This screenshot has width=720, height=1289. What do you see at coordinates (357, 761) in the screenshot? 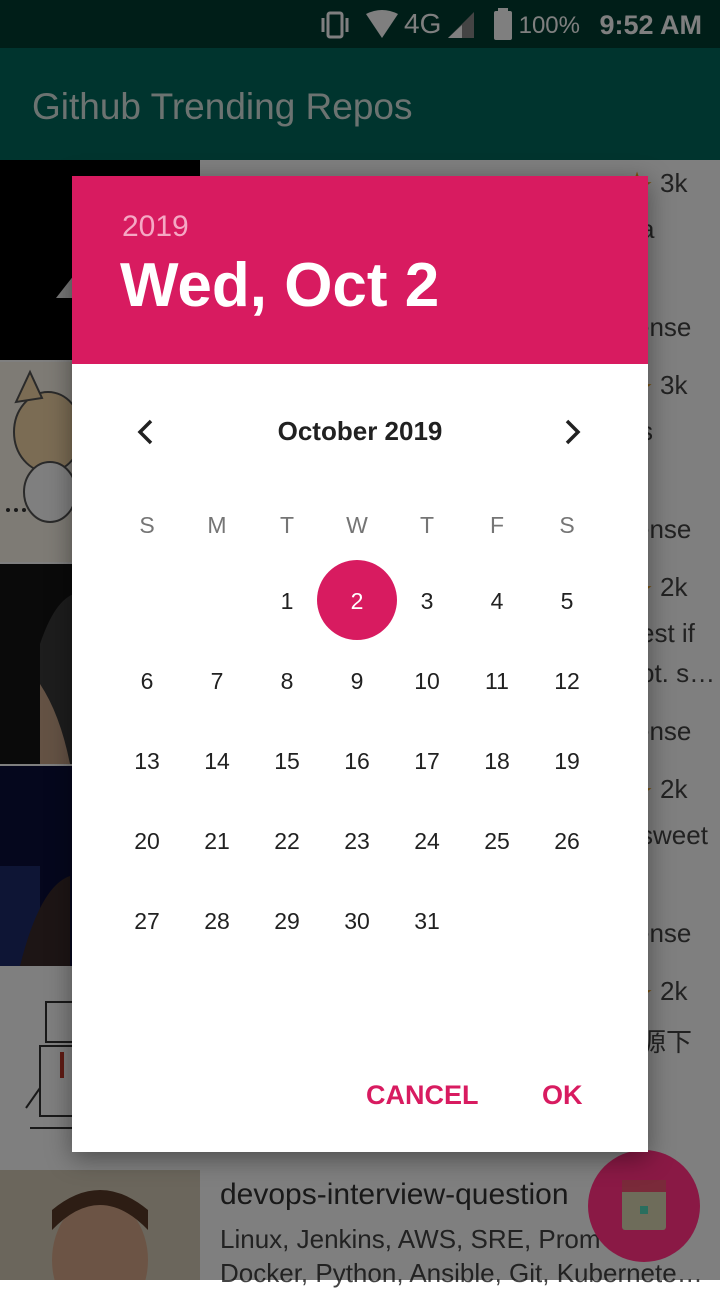
I see `day-cell: 16` at bounding box center [357, 761].